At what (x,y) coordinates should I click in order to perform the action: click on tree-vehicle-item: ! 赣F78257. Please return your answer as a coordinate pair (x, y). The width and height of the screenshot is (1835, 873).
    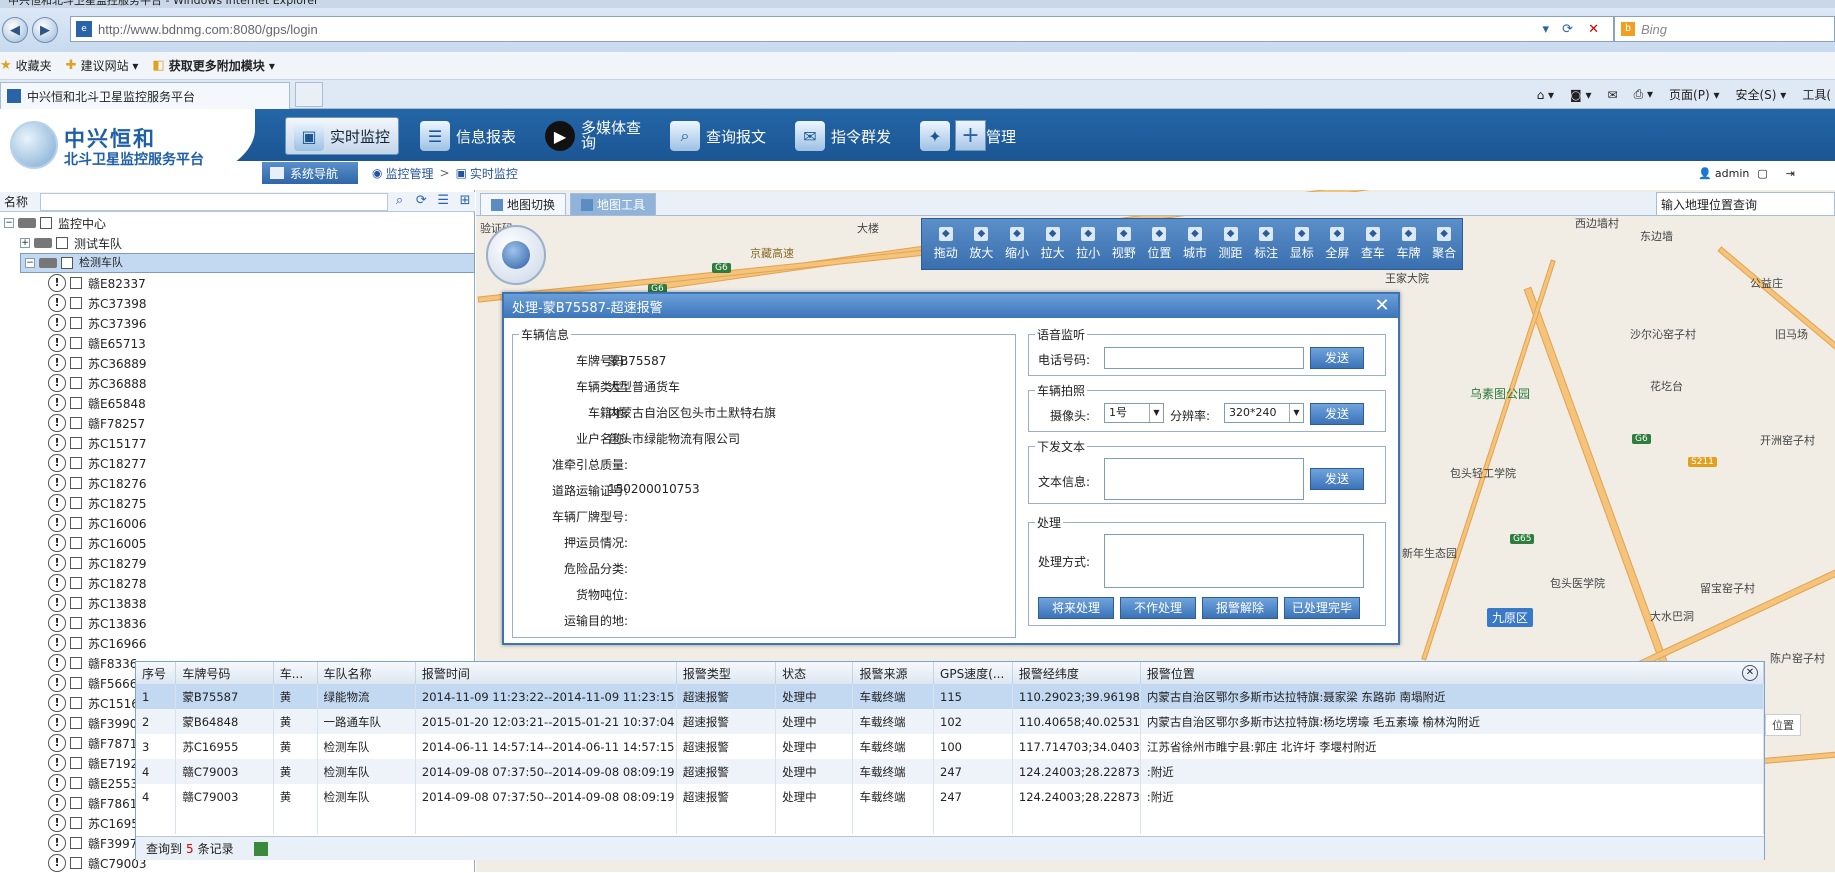
    Looking at the image, I should click on (96, 423).